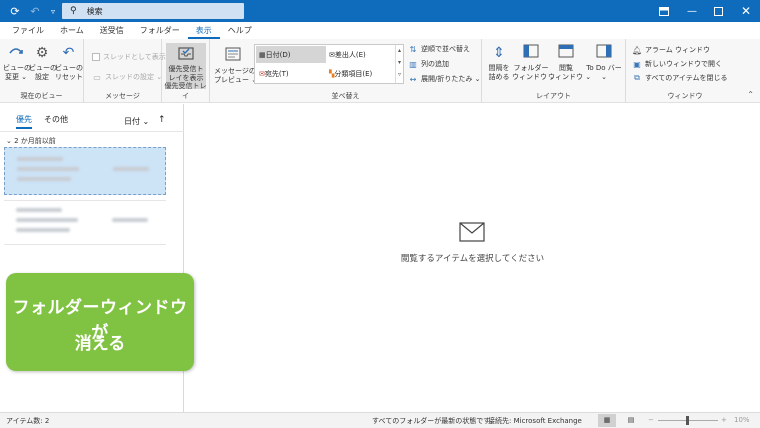 Image resolution: width=760 pixels, height=428 pixels. What do you see at coordinates (186, 71) in the screenshot?
I see `group-focused-inbox: 優先受信ト レイを表示 優先受信トレイ` at bounding box center [186, 71].